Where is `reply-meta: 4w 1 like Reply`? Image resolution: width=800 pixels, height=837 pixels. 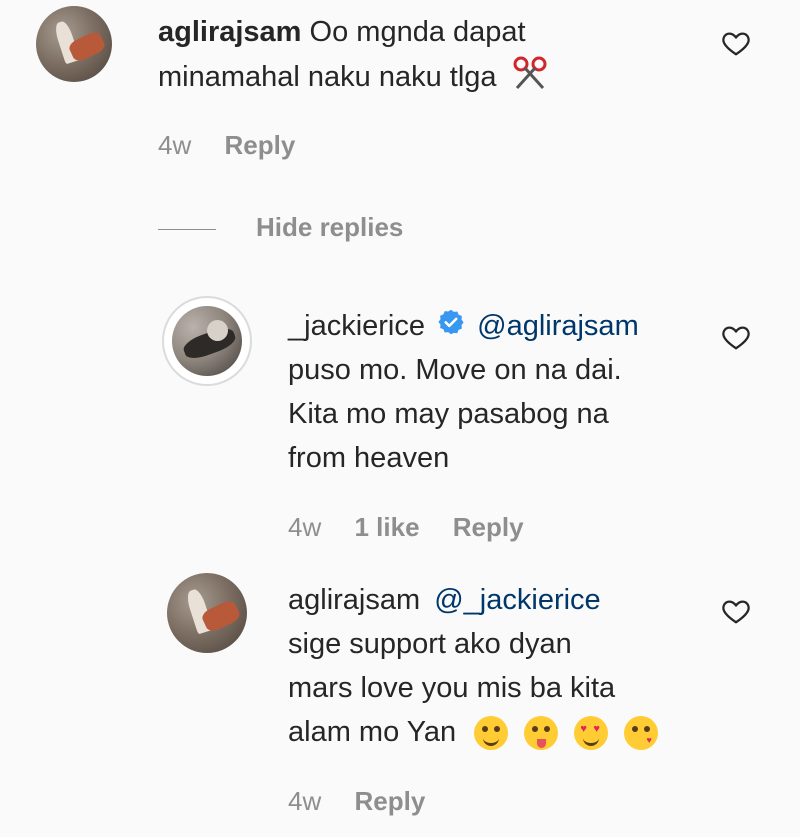
reply-meta: 4w 1 like Reply is located at coordinates (406, 527).